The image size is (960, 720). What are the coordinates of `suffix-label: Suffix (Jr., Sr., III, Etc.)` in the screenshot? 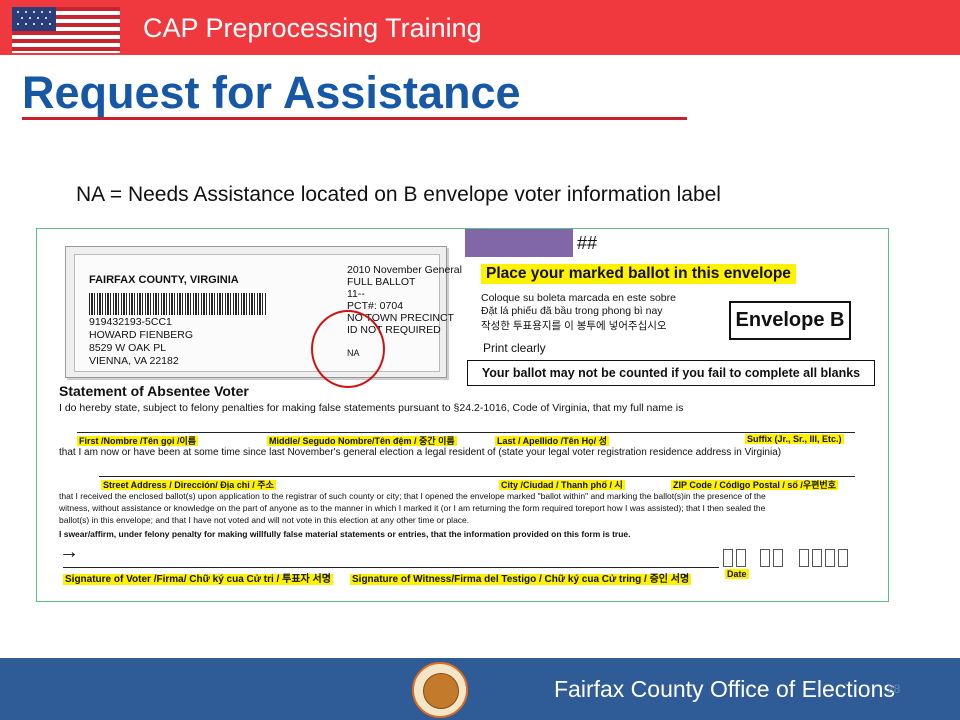 It's located at (794, 439).